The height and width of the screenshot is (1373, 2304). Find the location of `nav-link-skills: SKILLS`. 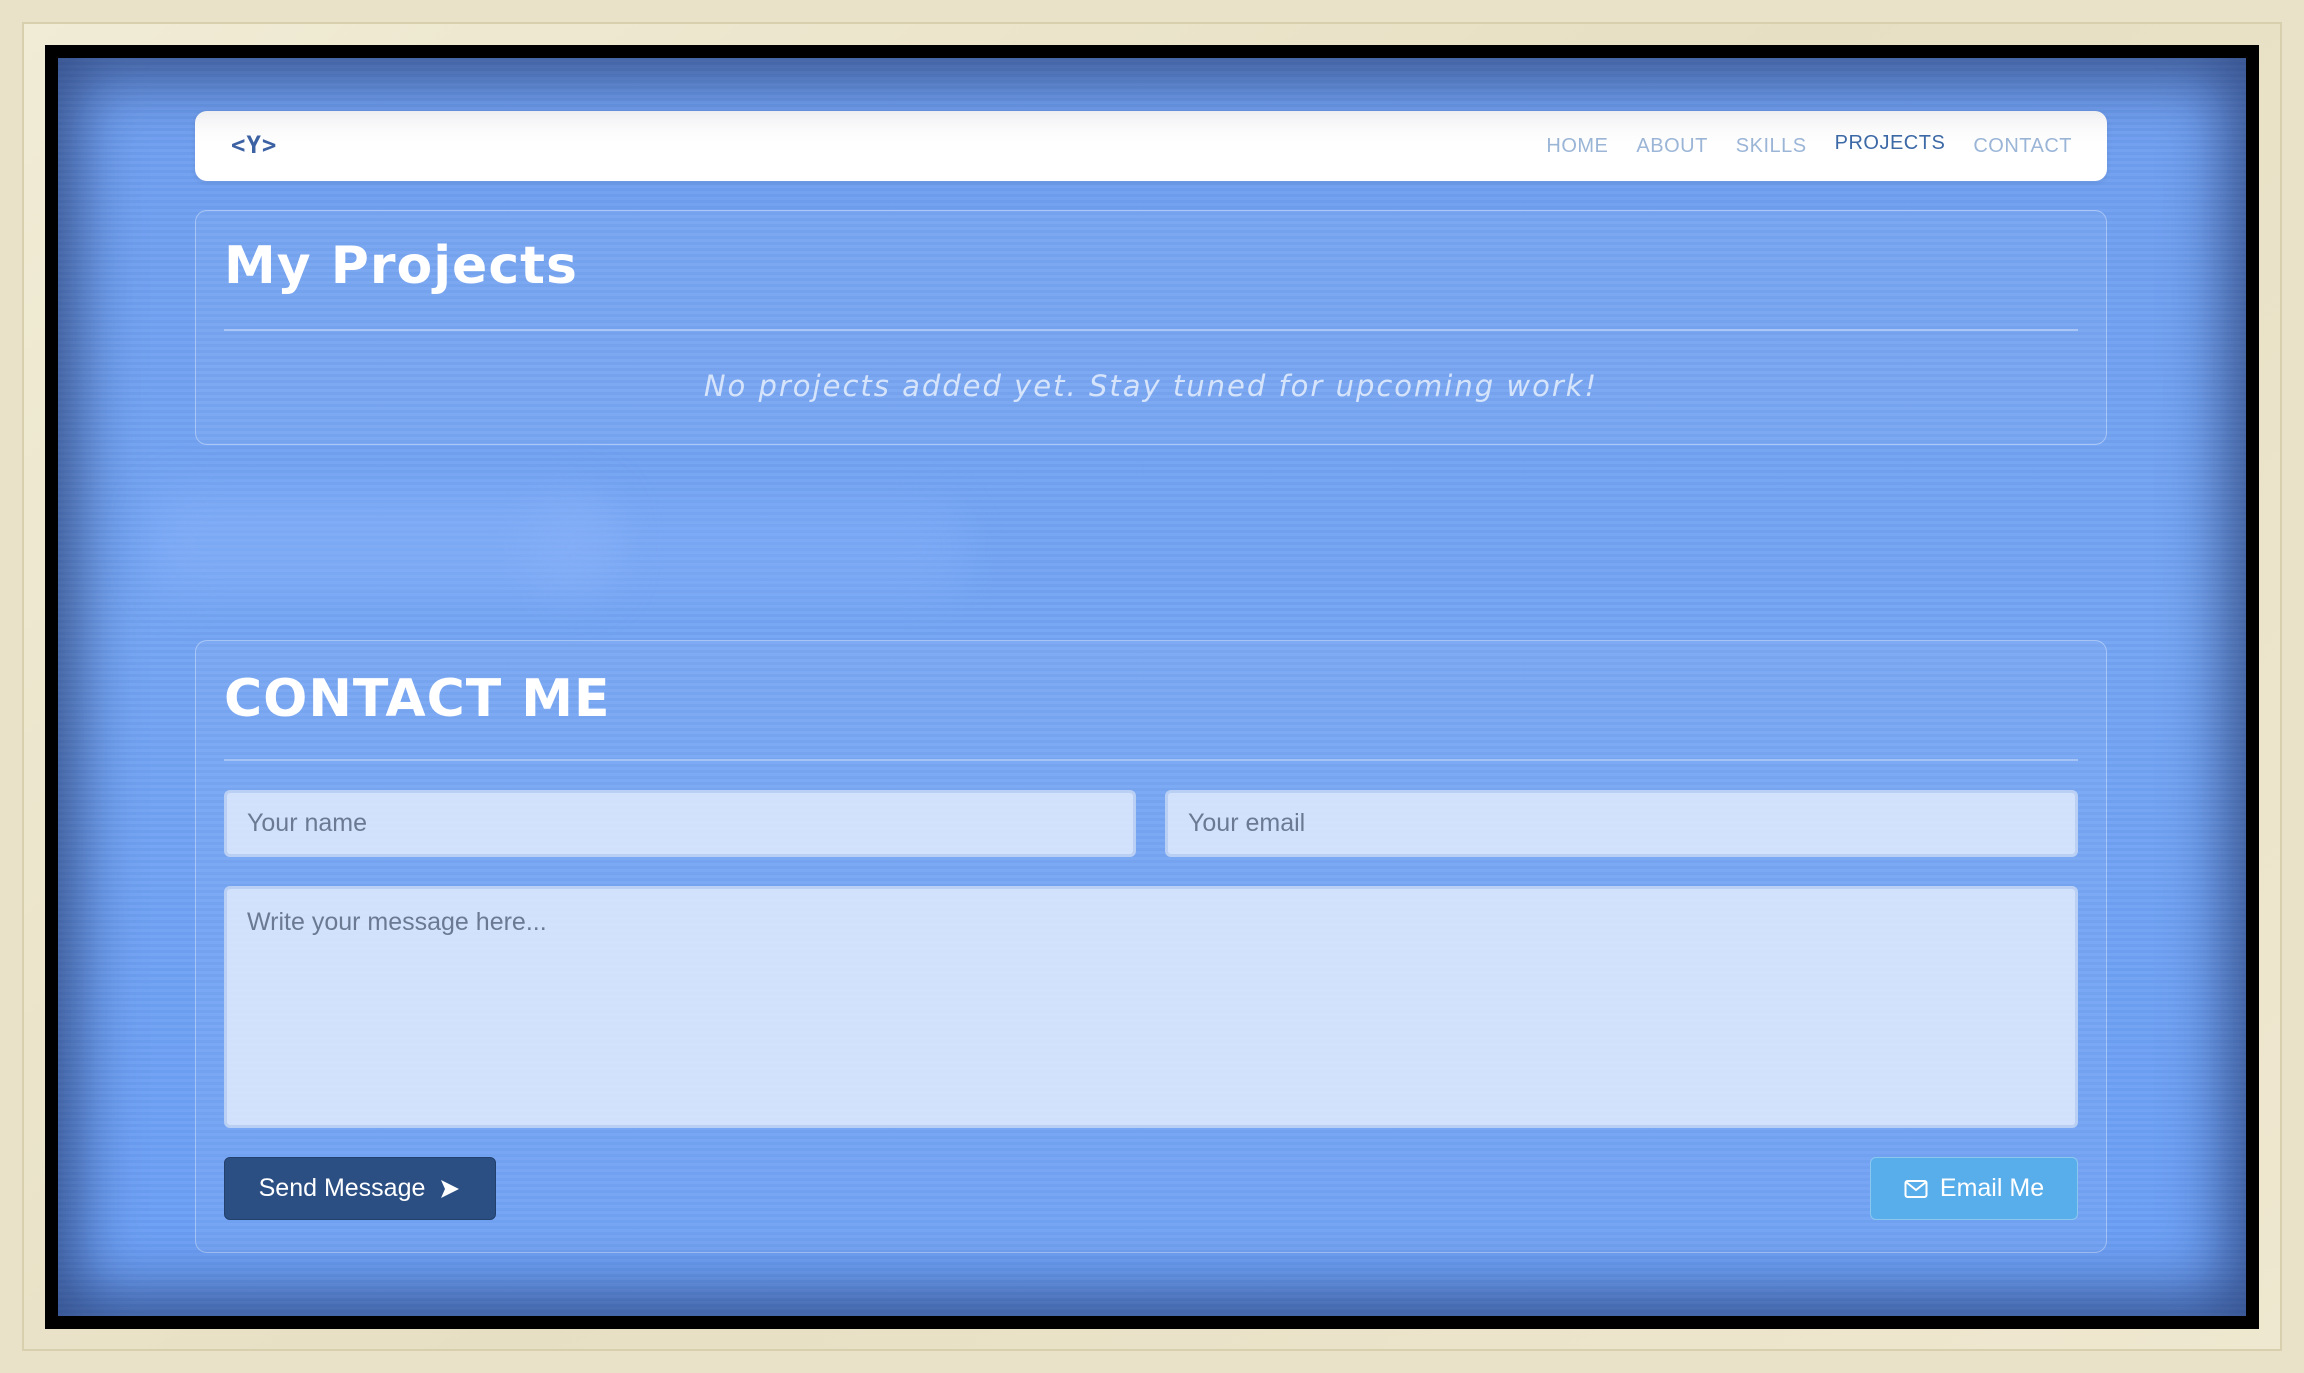

nav-link-skills: SKILLS is located at coordinates (1771, 146).